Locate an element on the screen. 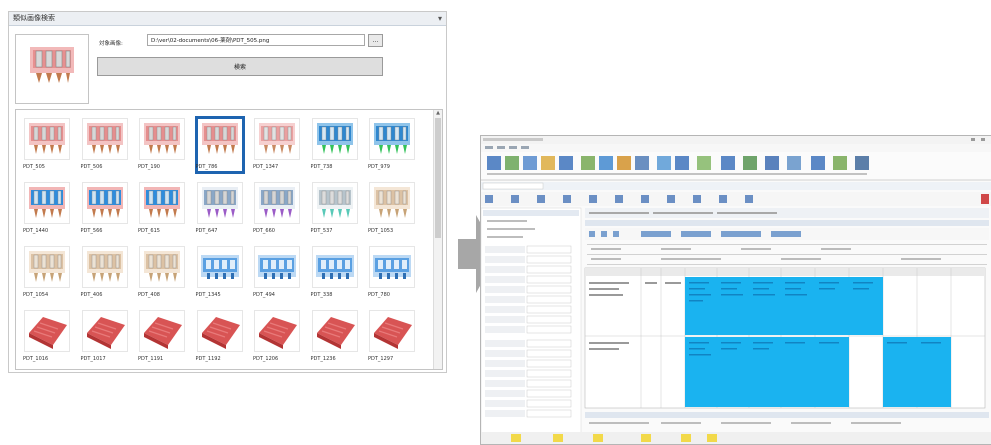  result-item: PDT_408 is located at coordinates (161, 275).